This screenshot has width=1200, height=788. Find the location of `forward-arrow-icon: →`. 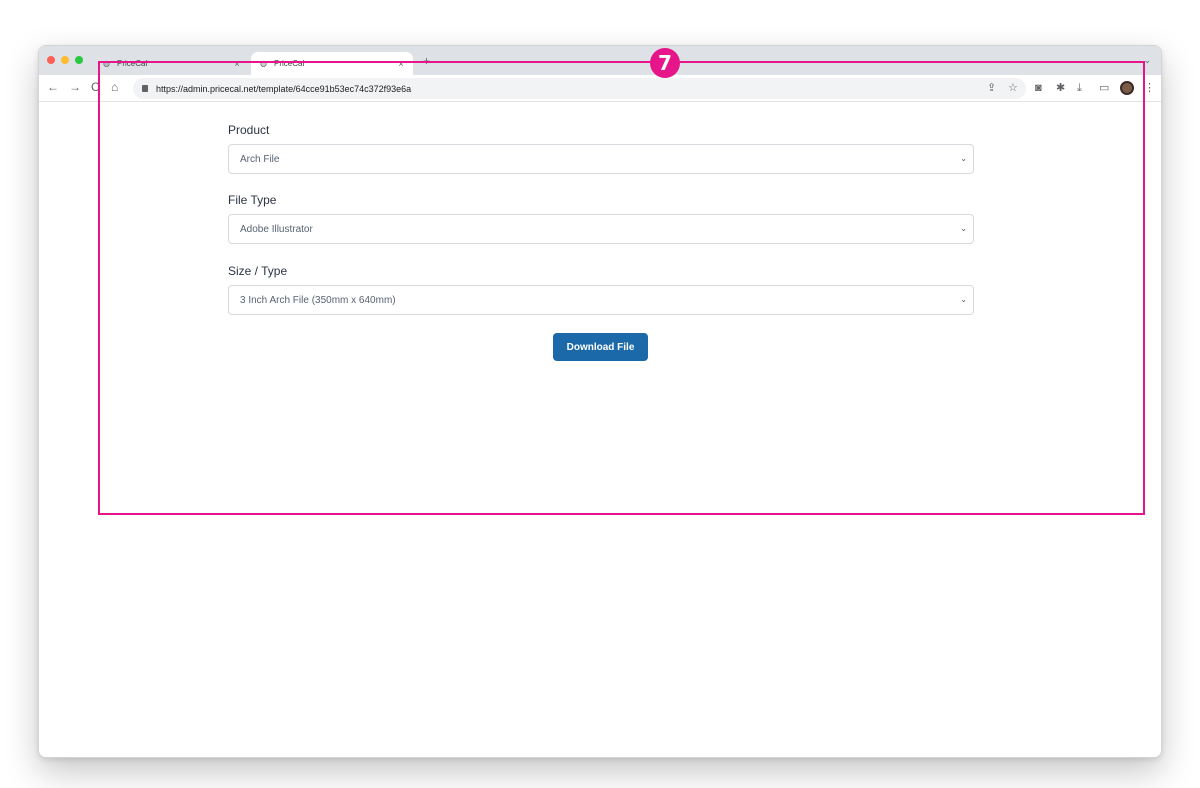

forward-arrow-icon: → is located at coordinates (75, 87).